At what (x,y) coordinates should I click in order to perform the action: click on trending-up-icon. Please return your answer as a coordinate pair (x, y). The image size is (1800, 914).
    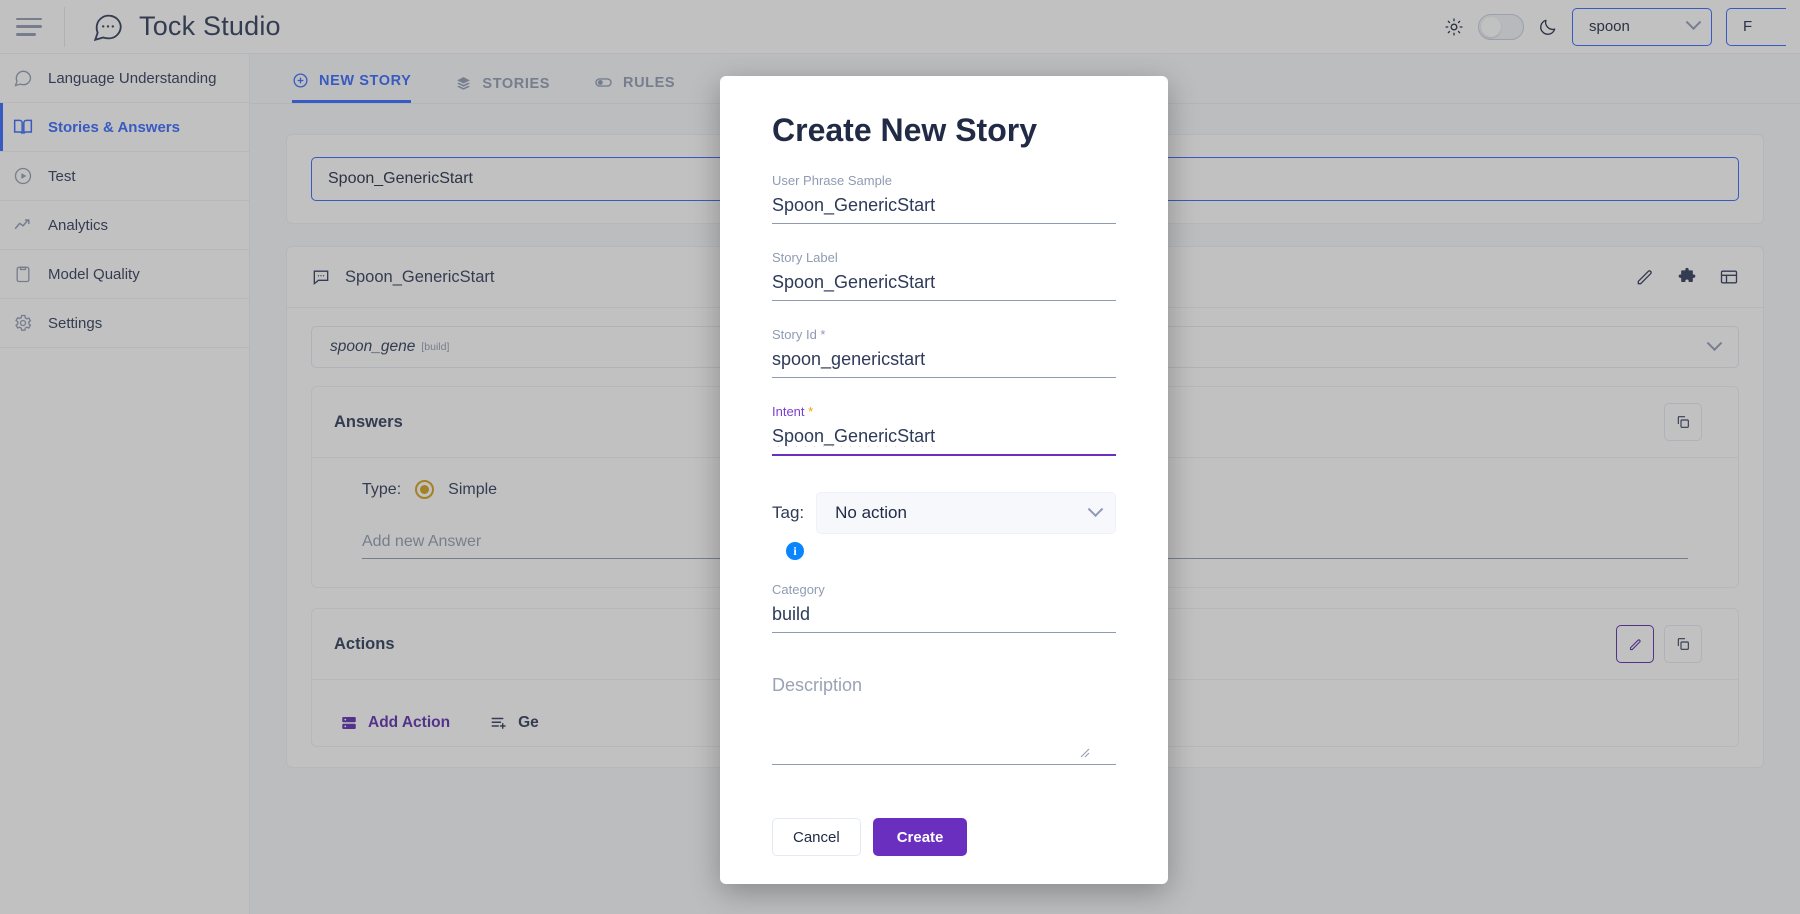
    Looking at the image, I should click on (23, 225).